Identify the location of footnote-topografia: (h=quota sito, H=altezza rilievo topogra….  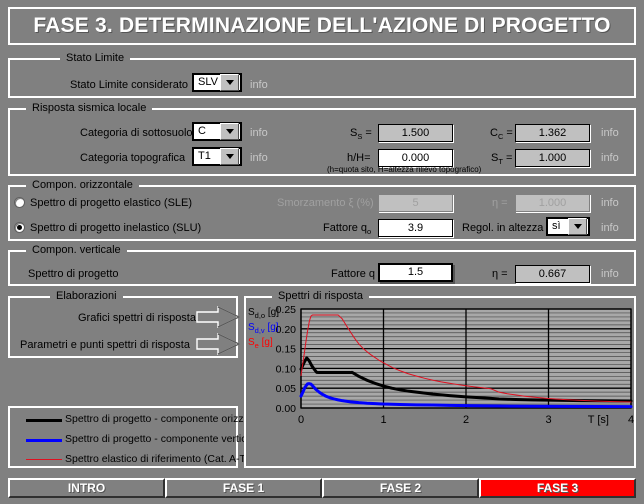
(404, 169).